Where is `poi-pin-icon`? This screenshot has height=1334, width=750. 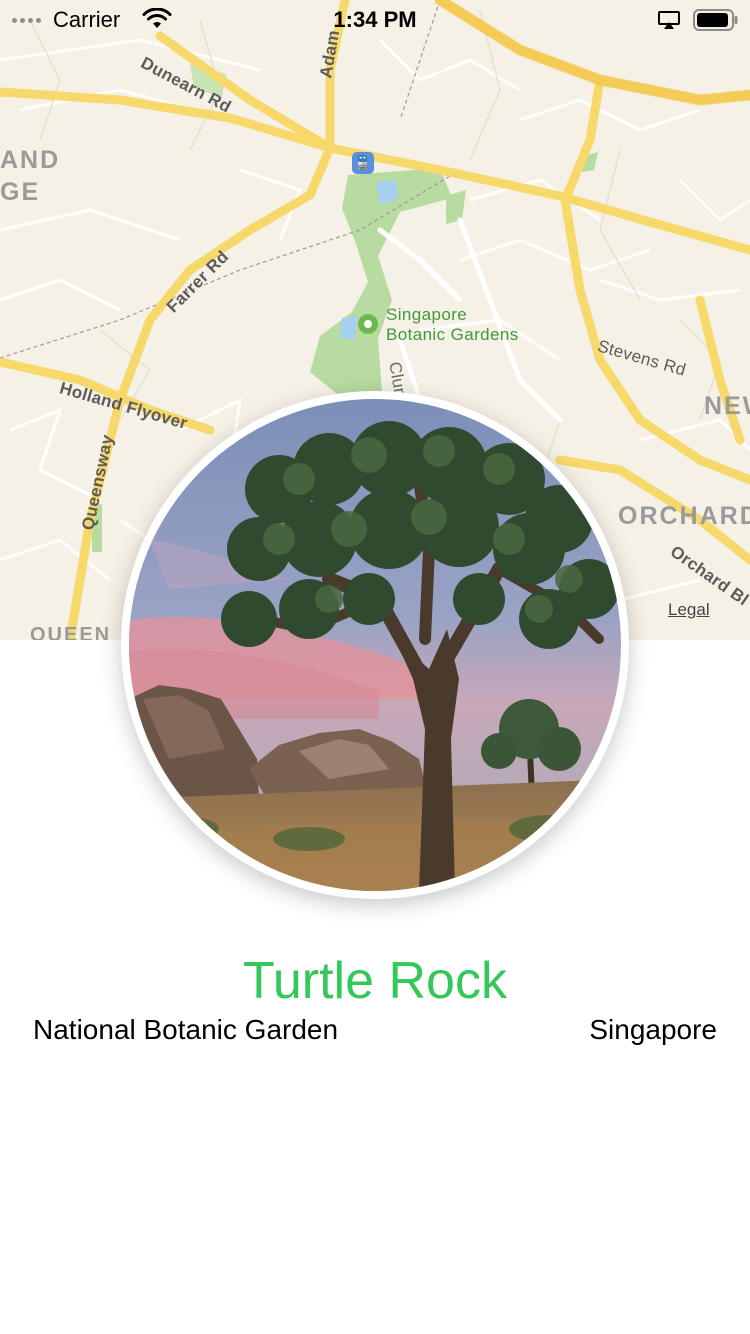
poi-pin-icon is located at coordinates (368, 324).